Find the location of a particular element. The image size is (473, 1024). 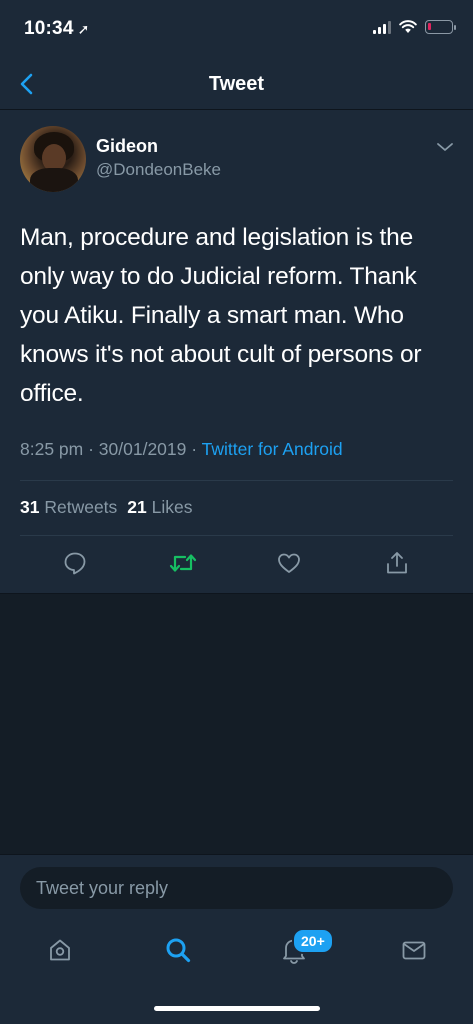

retweets-stat: 31 Retweets is located at coordinates (68, 507).